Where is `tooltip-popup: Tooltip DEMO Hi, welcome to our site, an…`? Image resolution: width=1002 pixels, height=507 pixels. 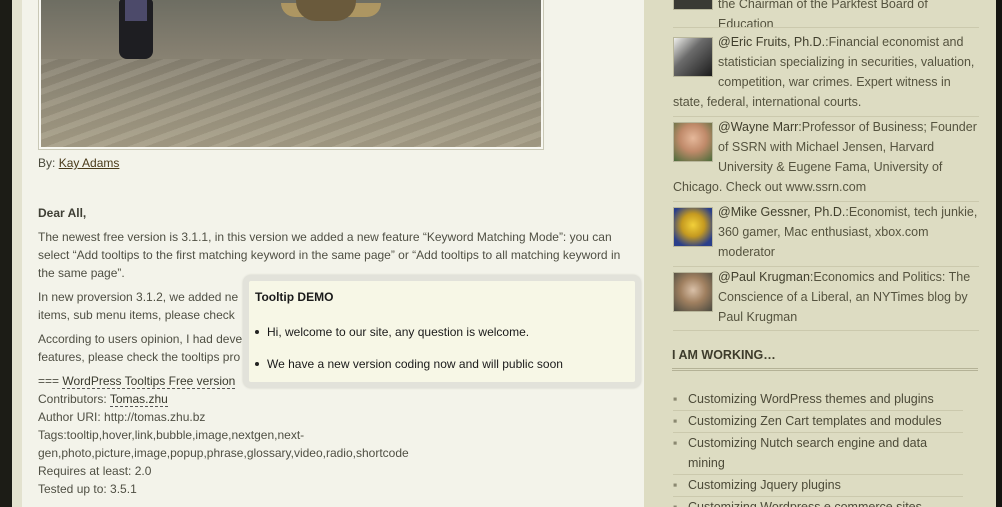
tooltip-popup: Tooltip DEMO Hi, welcome to our site, an… is located at coordinates (442, 331).